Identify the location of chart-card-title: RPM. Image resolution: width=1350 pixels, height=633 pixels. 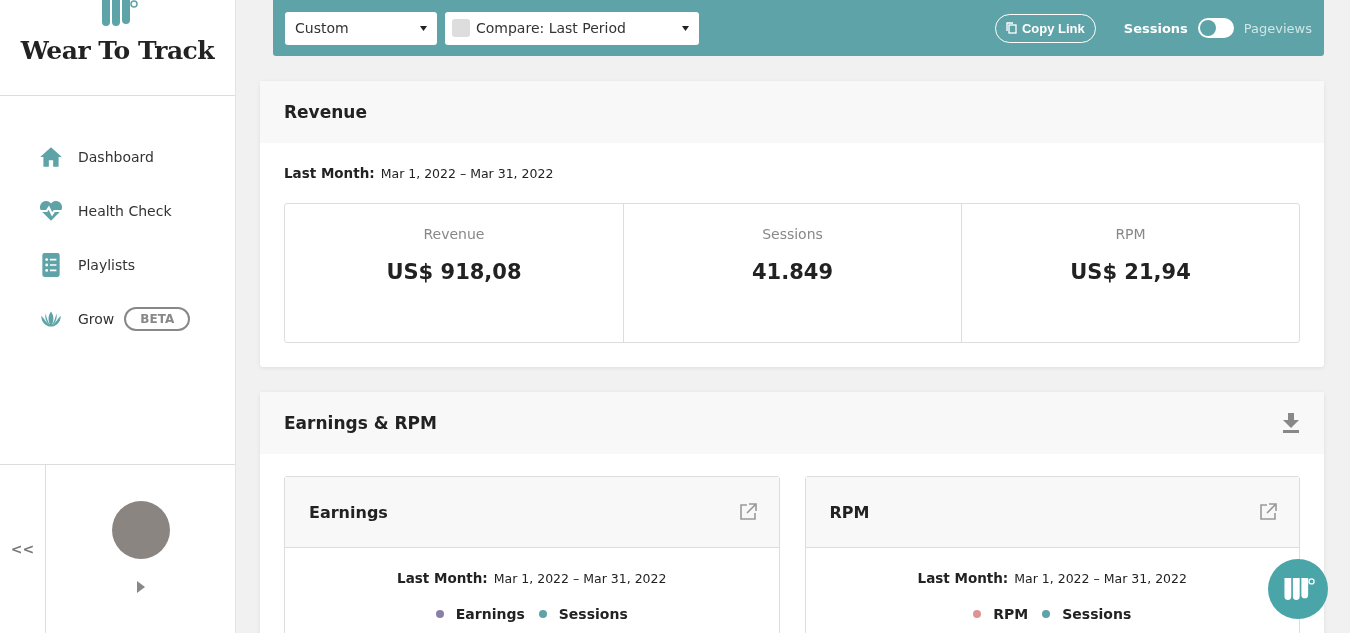
(849, 512).